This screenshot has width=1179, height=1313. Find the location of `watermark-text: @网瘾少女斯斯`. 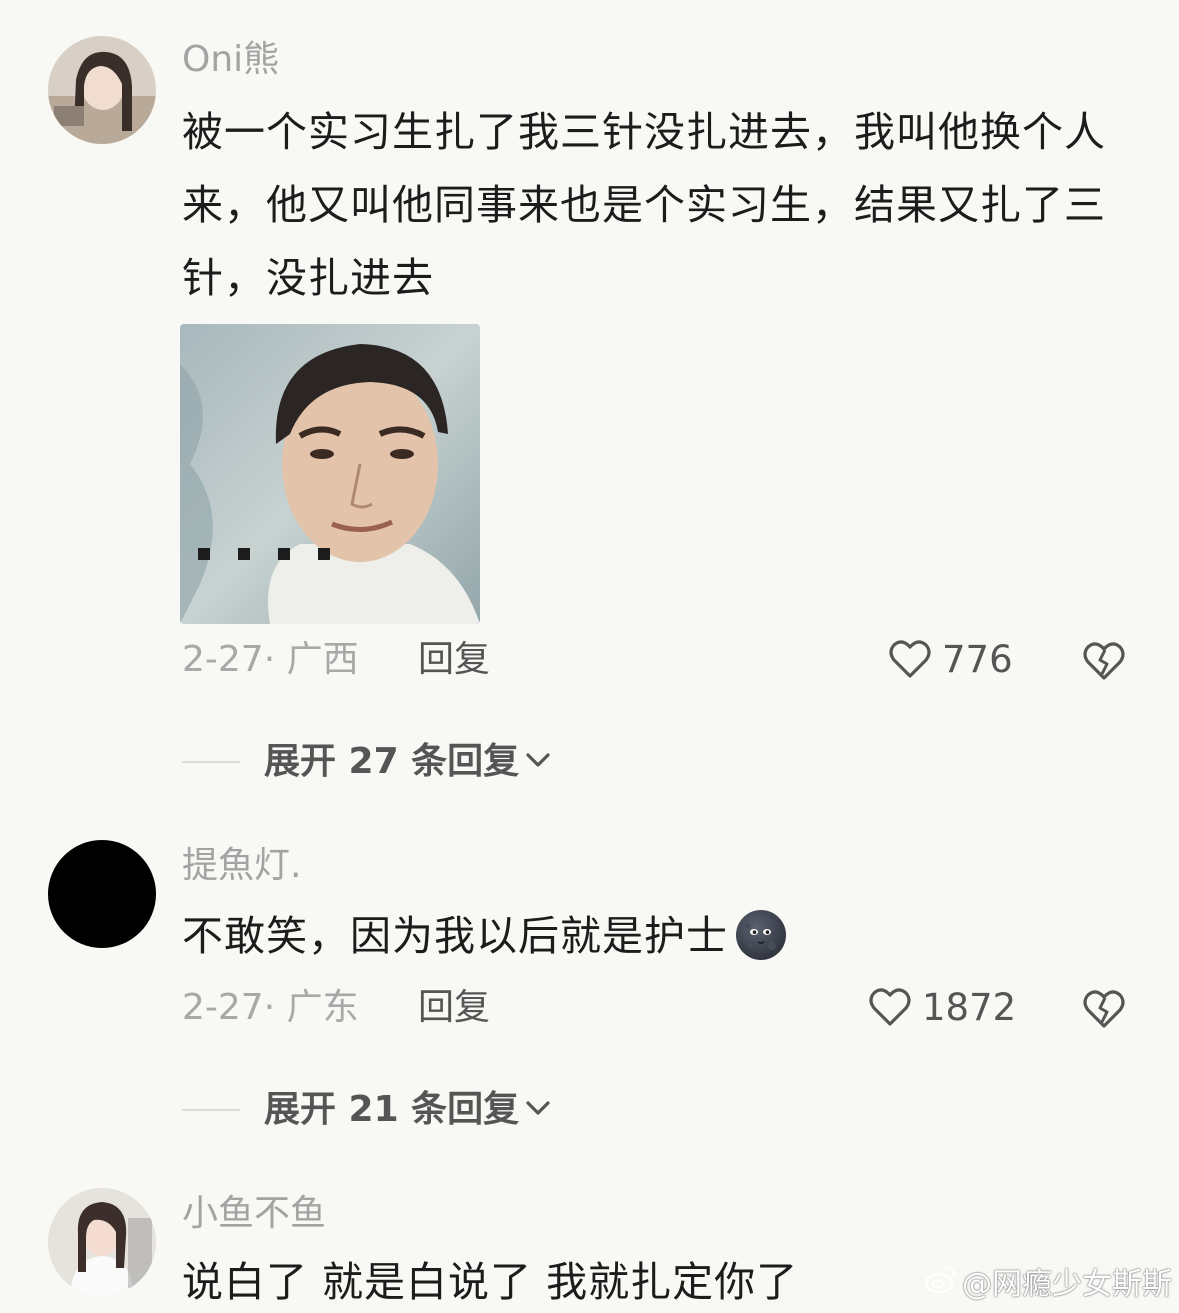

watermark-text: @网瘾少女斯斯 is located at coordinates (1067, 1284).